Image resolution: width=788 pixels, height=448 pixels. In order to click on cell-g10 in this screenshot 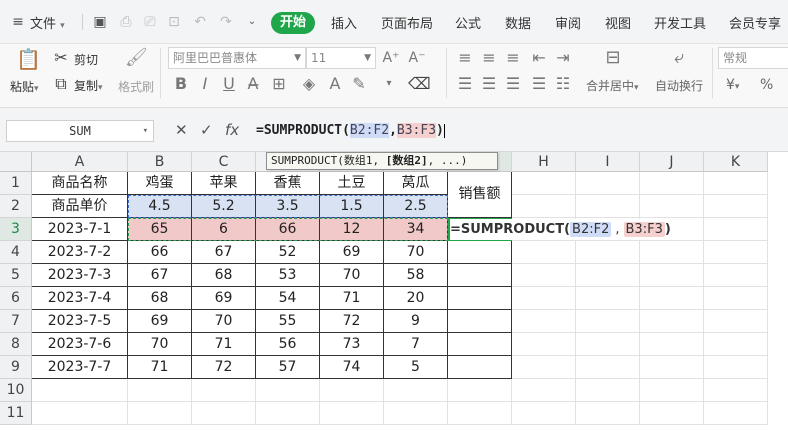, I will do `click(480, 390)`.